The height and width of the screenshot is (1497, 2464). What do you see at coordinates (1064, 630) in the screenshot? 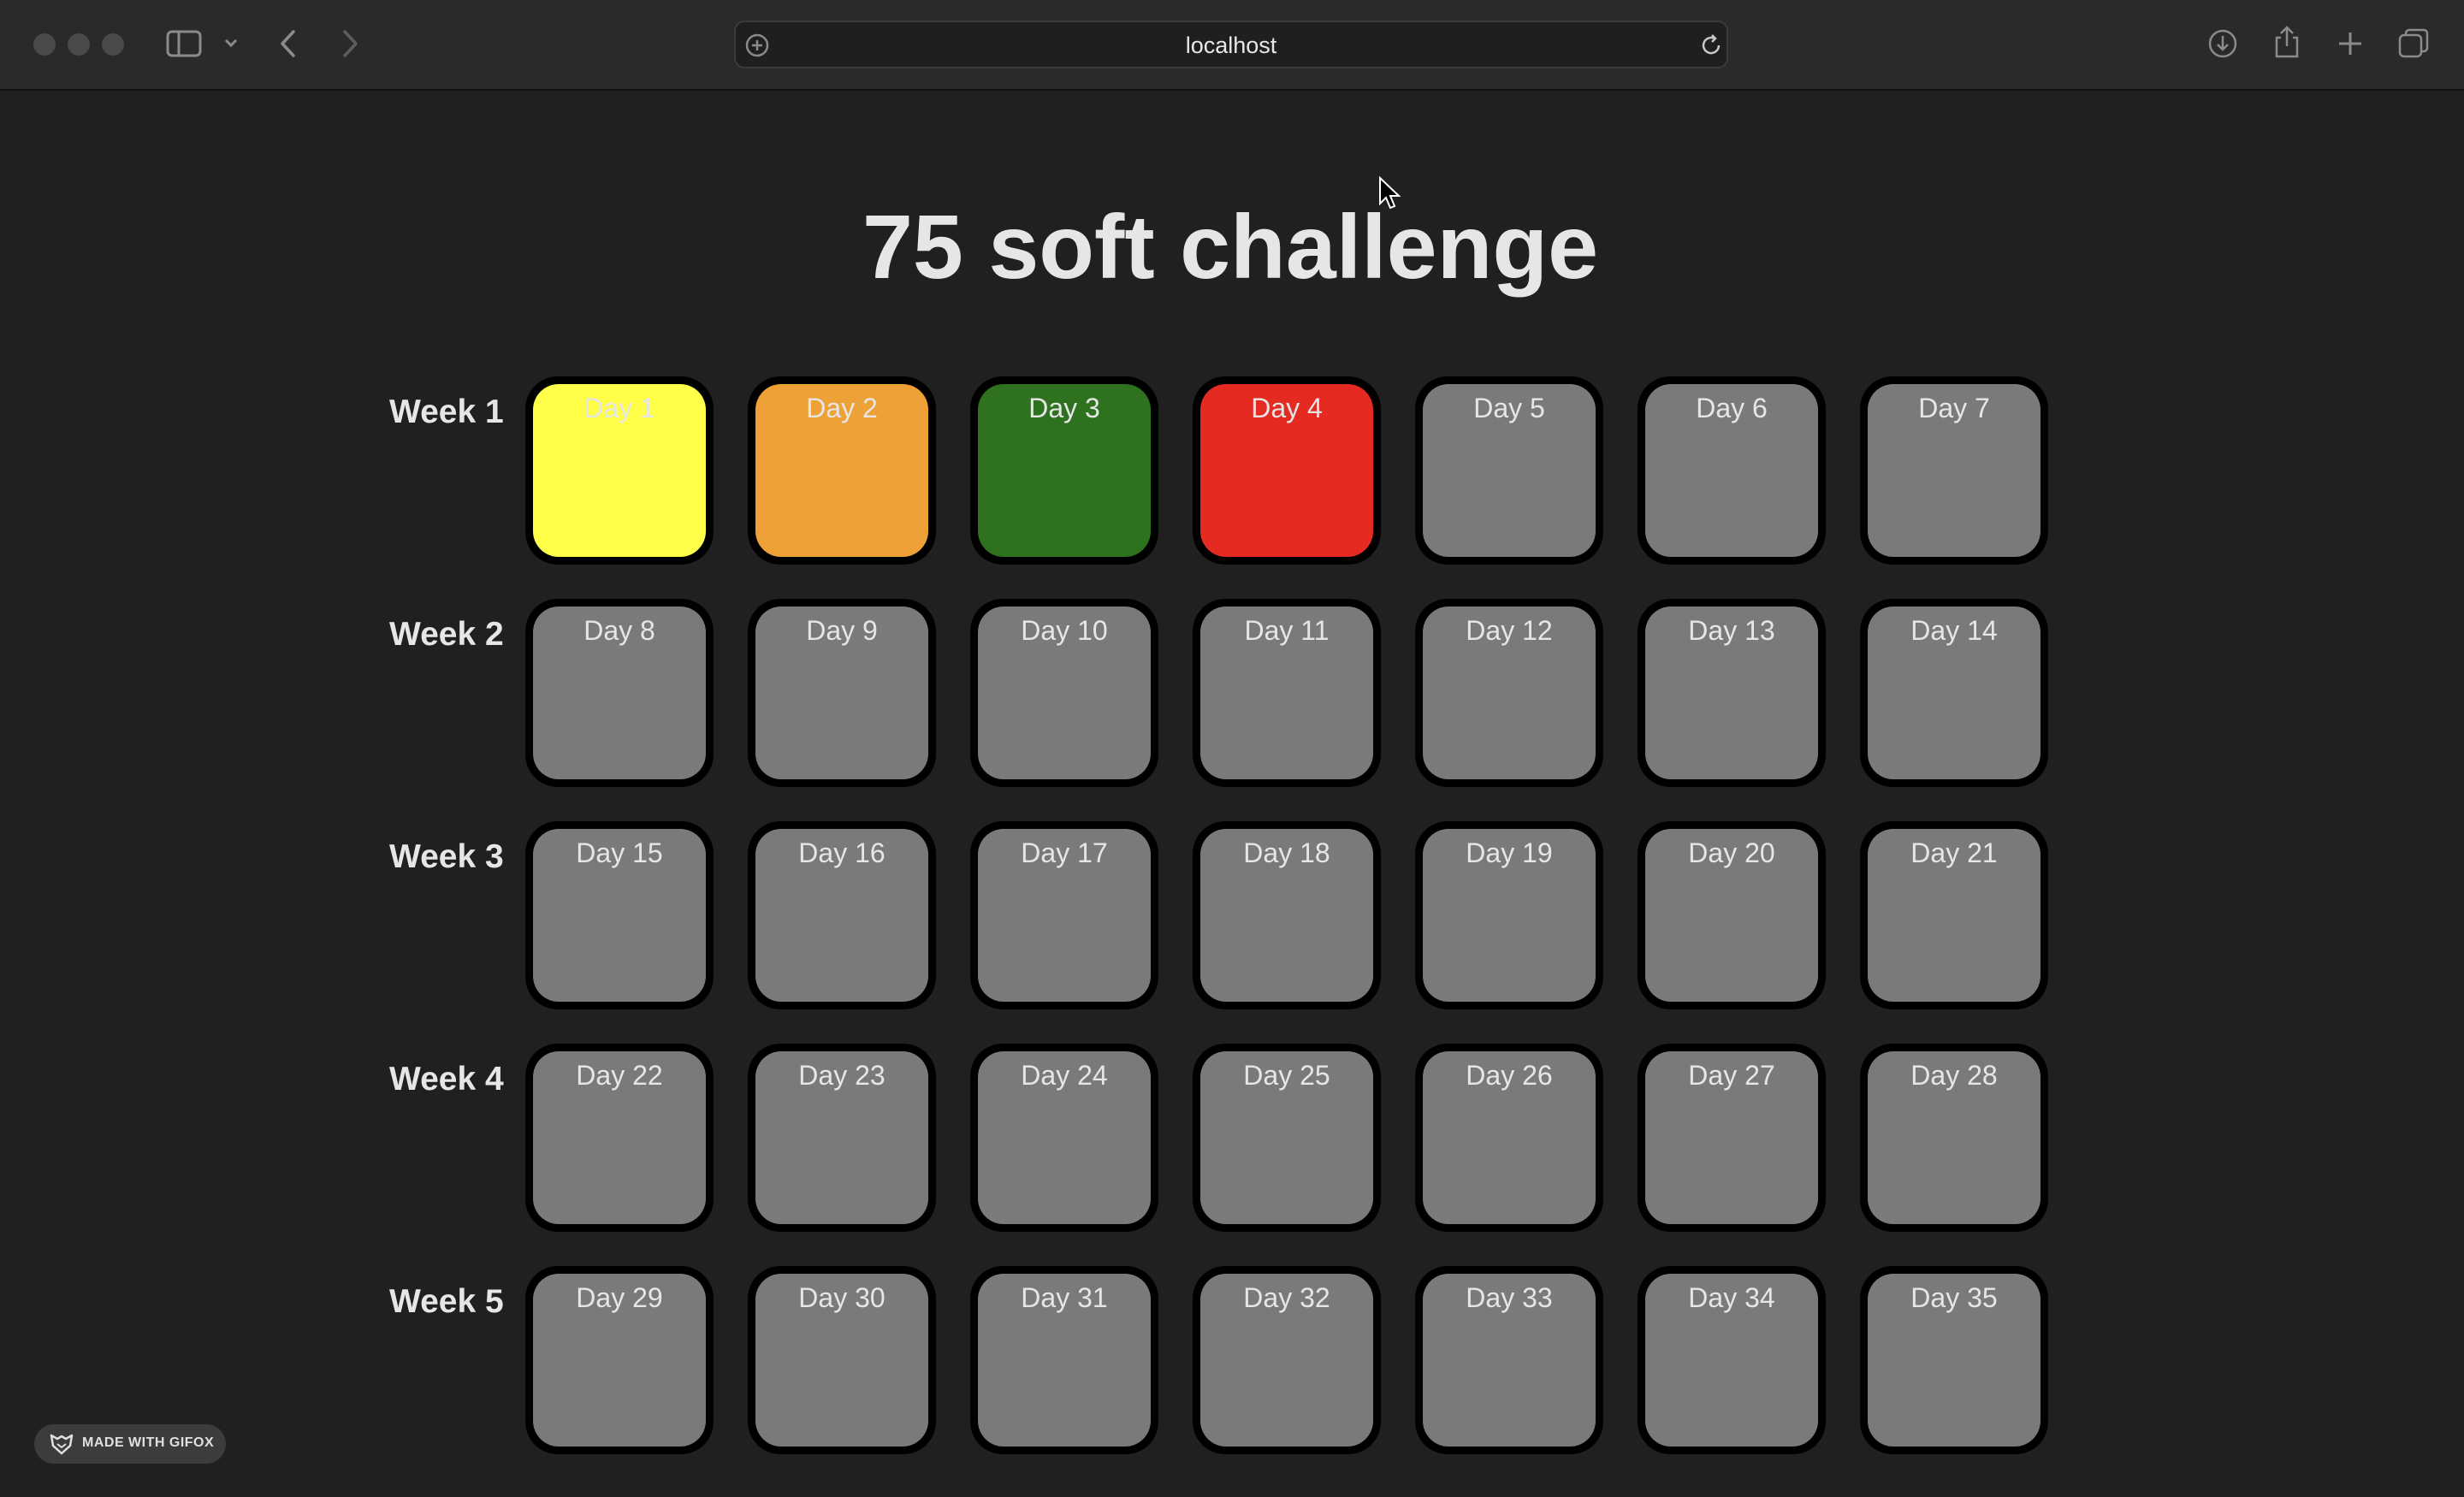
I see `day-label: Day 10` at bounding box center [1064, 630].